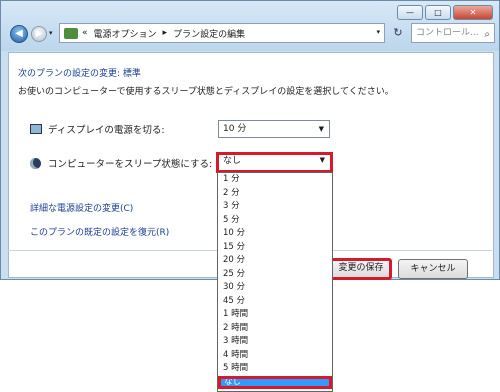 The height and width of the screenshot is (392, 500). I want to click on address-bar: « 電源オプション ▸ プラン設定の編集 ▾, so click(222, 33).